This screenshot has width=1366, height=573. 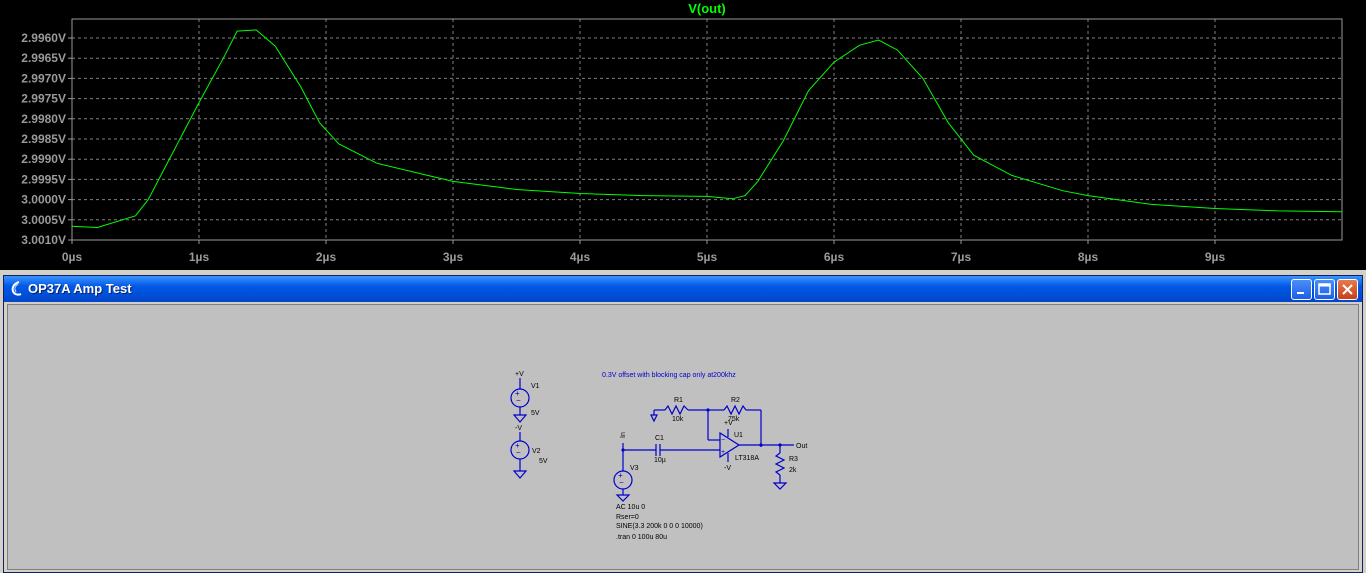 I want to click on y-tick-label: 2.9970V, so click(x=43, y=78).